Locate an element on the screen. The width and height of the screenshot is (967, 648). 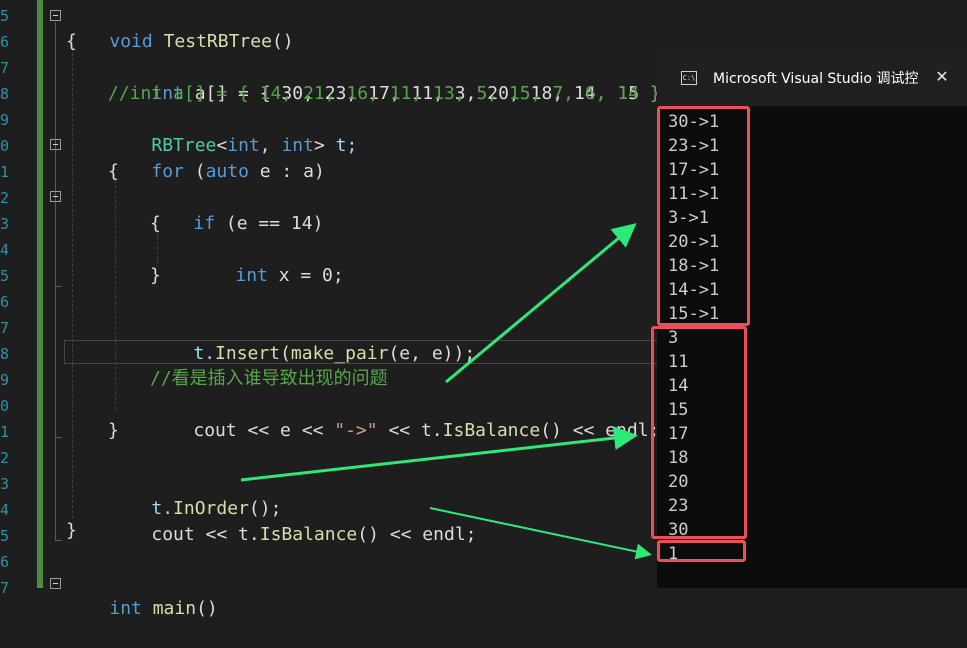
token: () is located at coordinates (207, 608).